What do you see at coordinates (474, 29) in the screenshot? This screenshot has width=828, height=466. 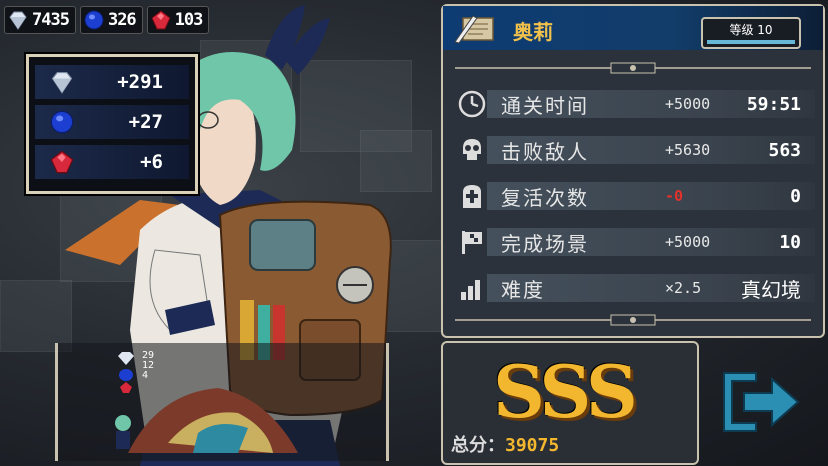 I see `scroll-quill-icon` at bounding box center [474, 29].